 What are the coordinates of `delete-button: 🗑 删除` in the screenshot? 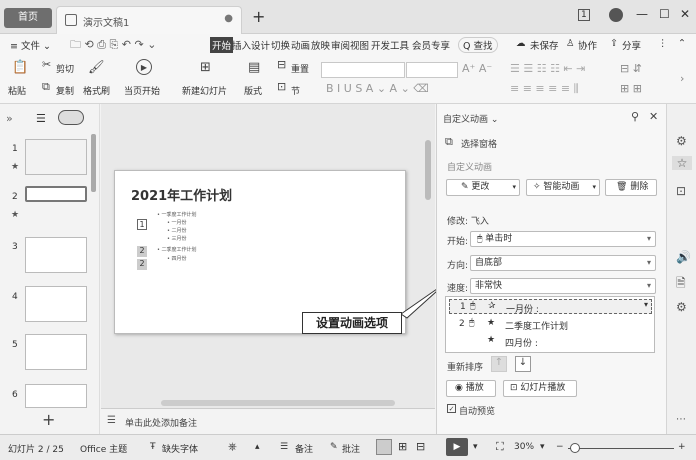 It's located at (631, 187).